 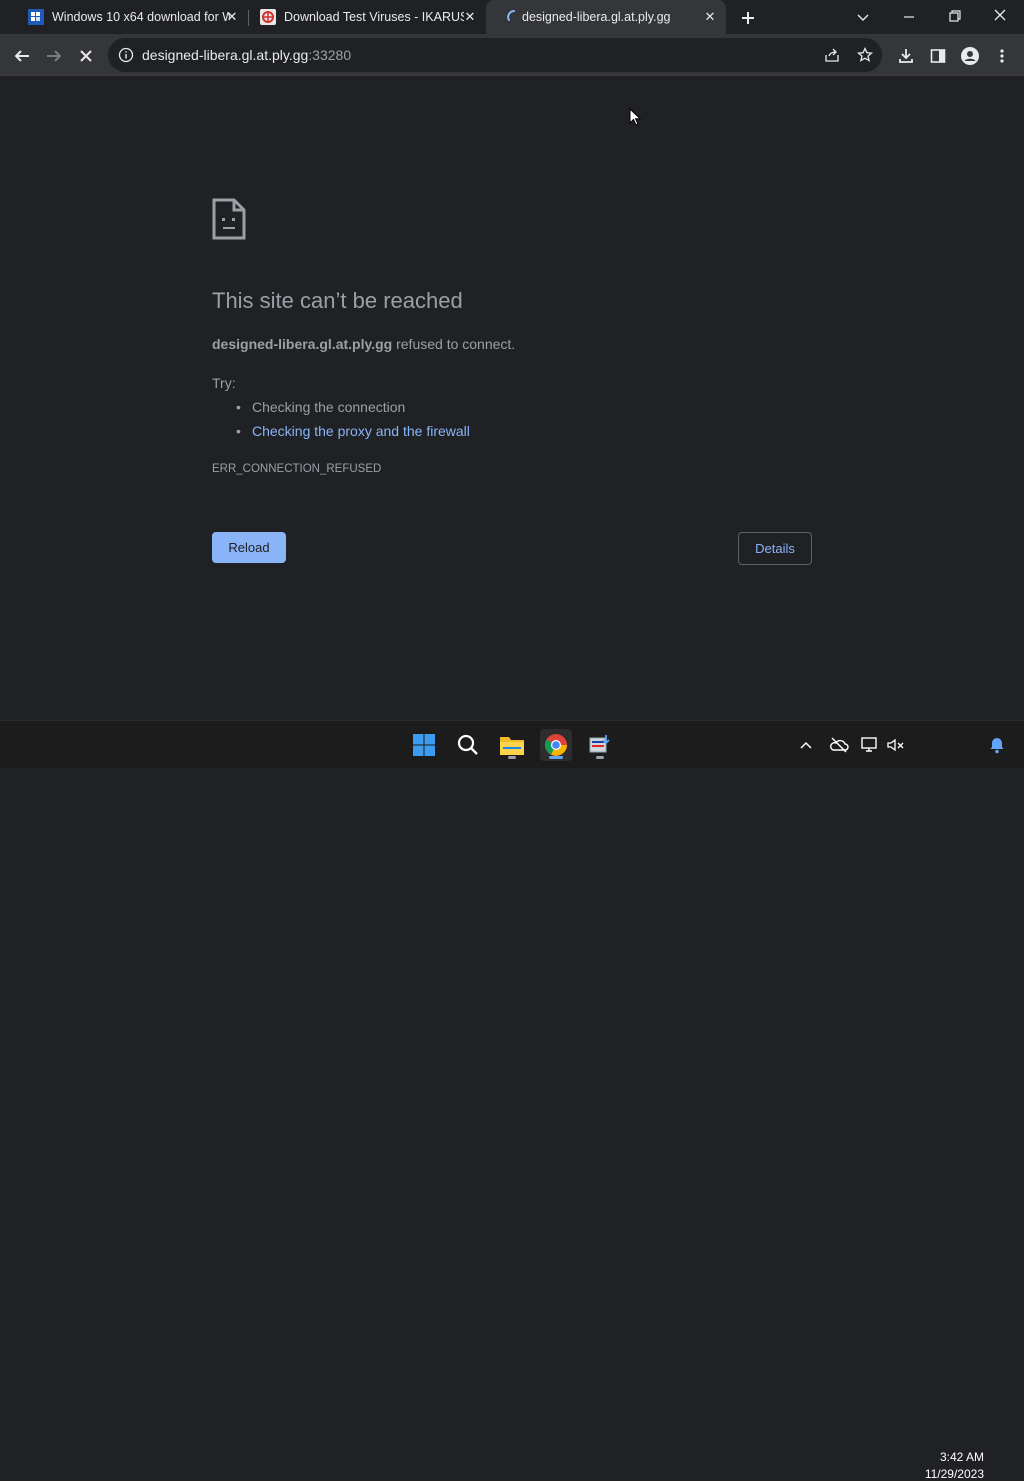 What do you see at coordinates (896, 745) in the screenshot?
I see `volume-mute-icon` at bounding box center [896, 745].